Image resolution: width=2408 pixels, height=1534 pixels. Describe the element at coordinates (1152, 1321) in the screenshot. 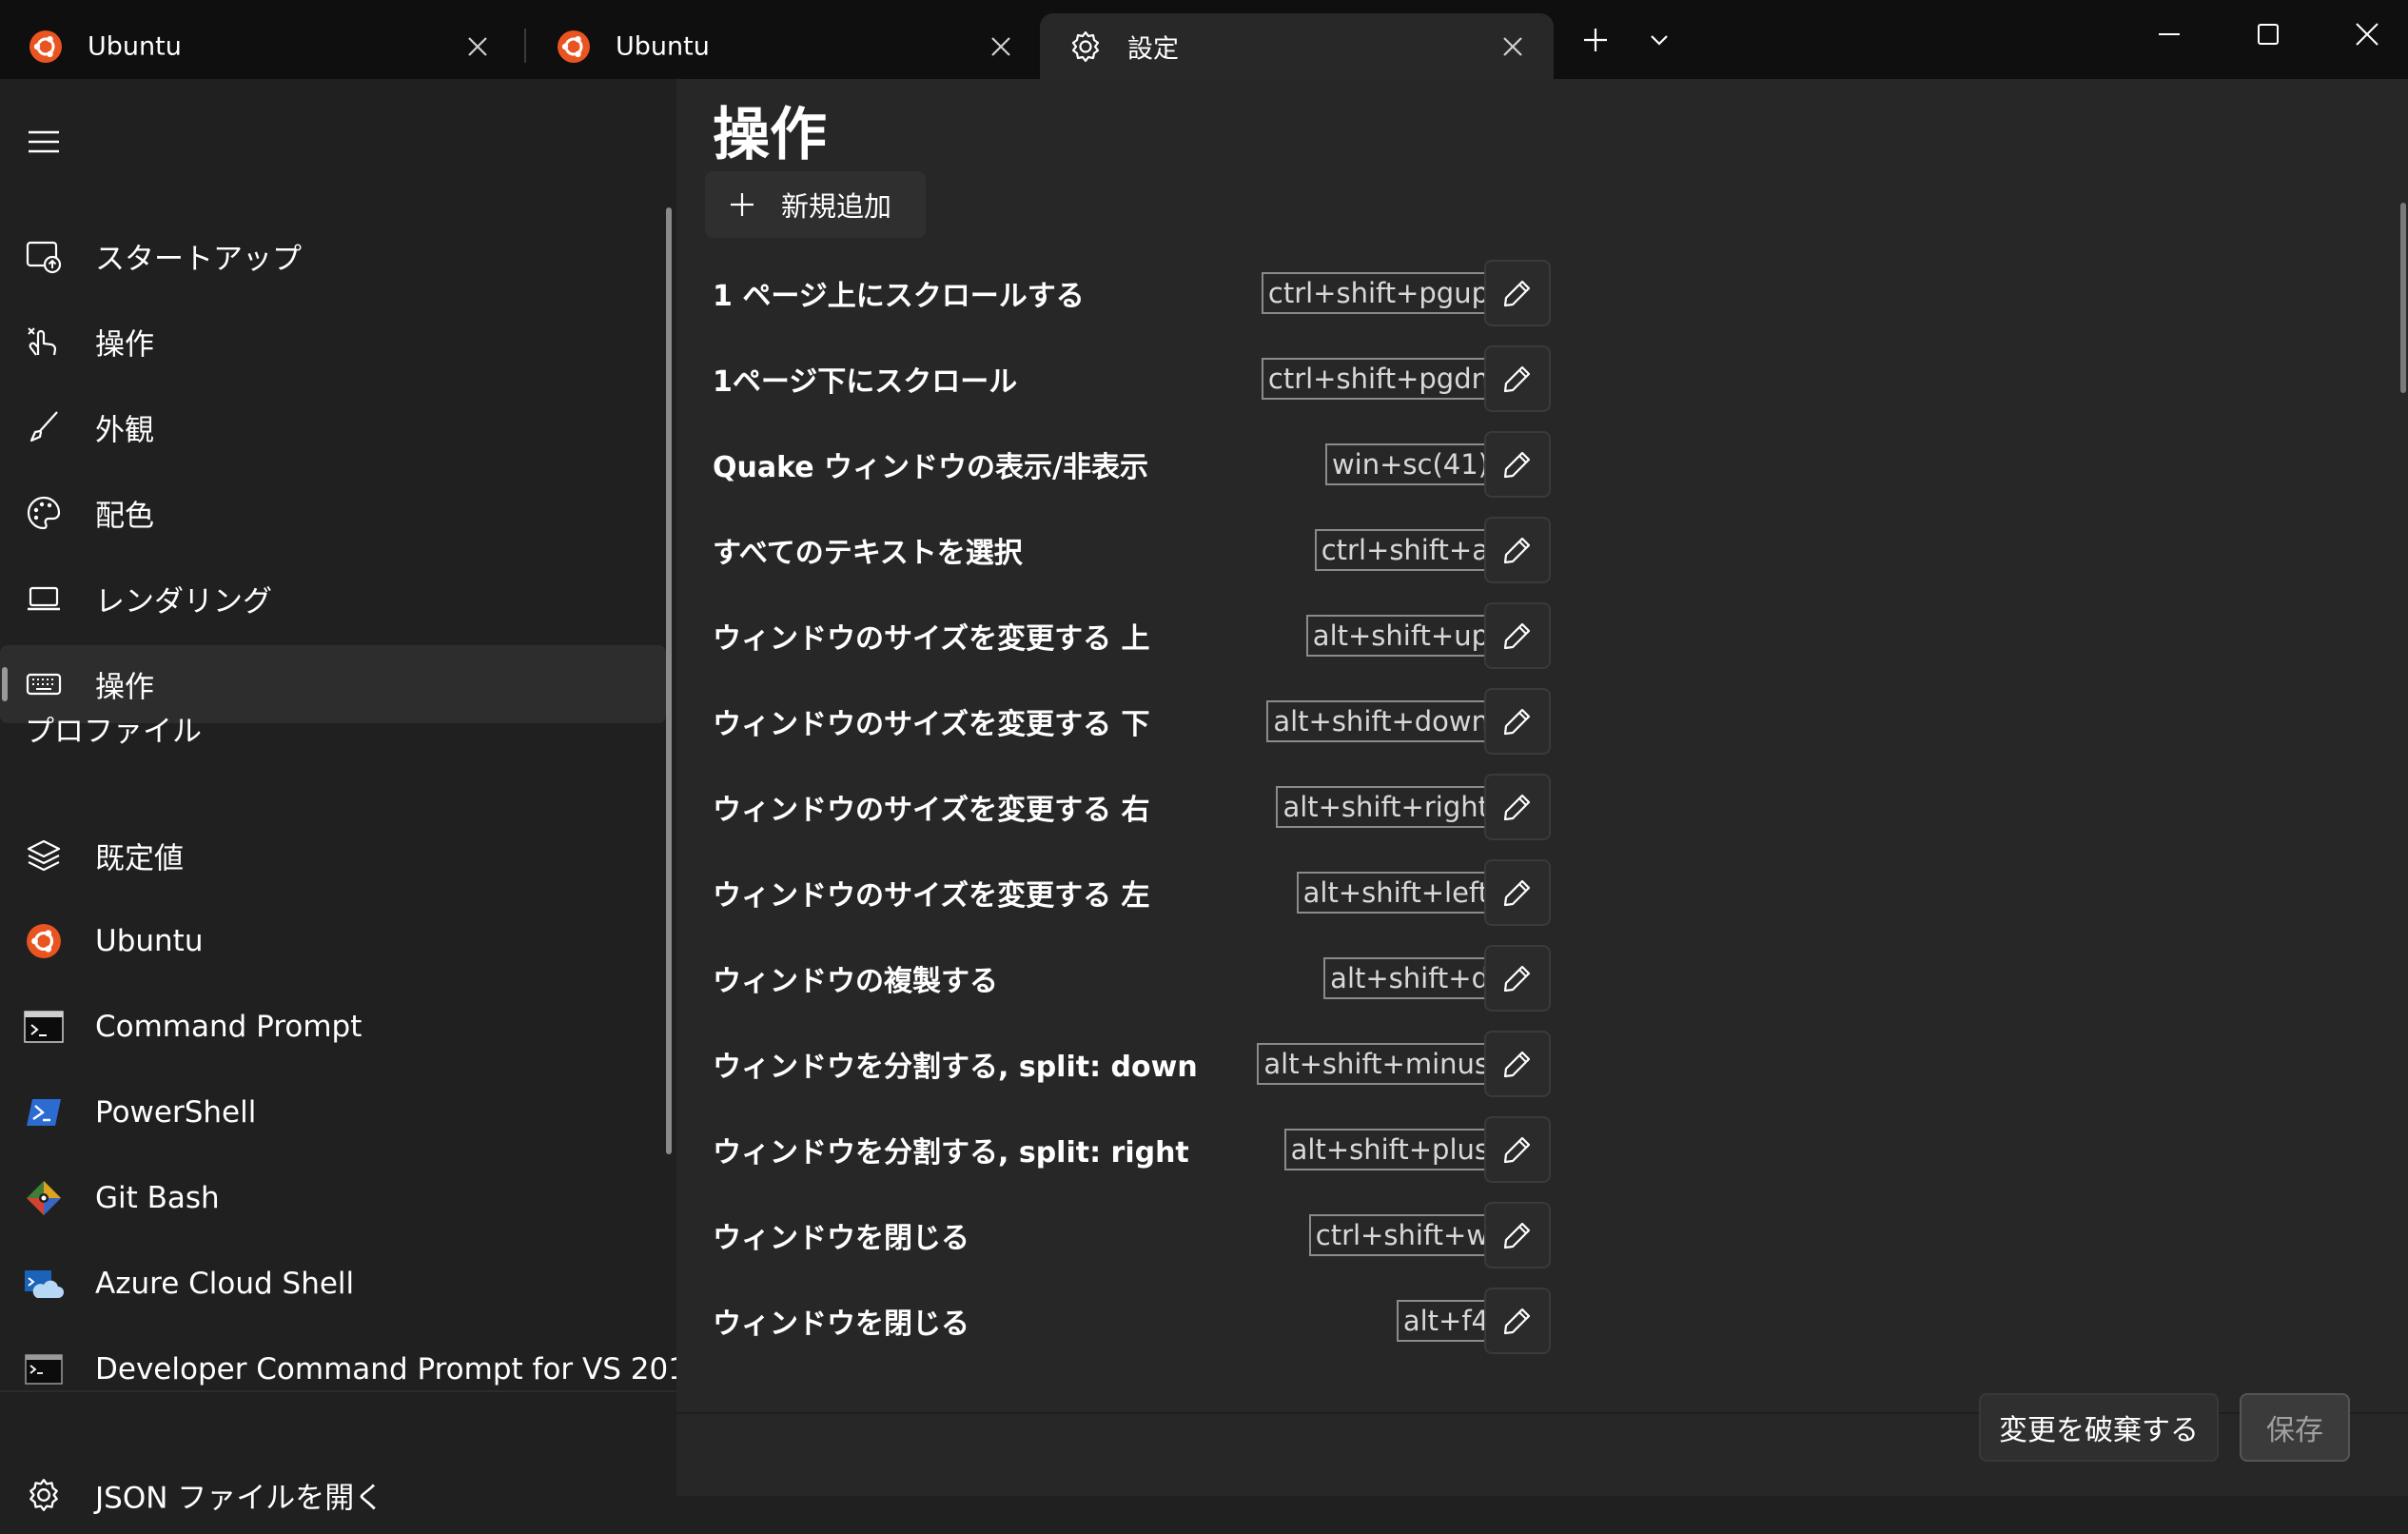

I see `keybinding-row: ウィンドウを閉じる alt+f4` at that location.